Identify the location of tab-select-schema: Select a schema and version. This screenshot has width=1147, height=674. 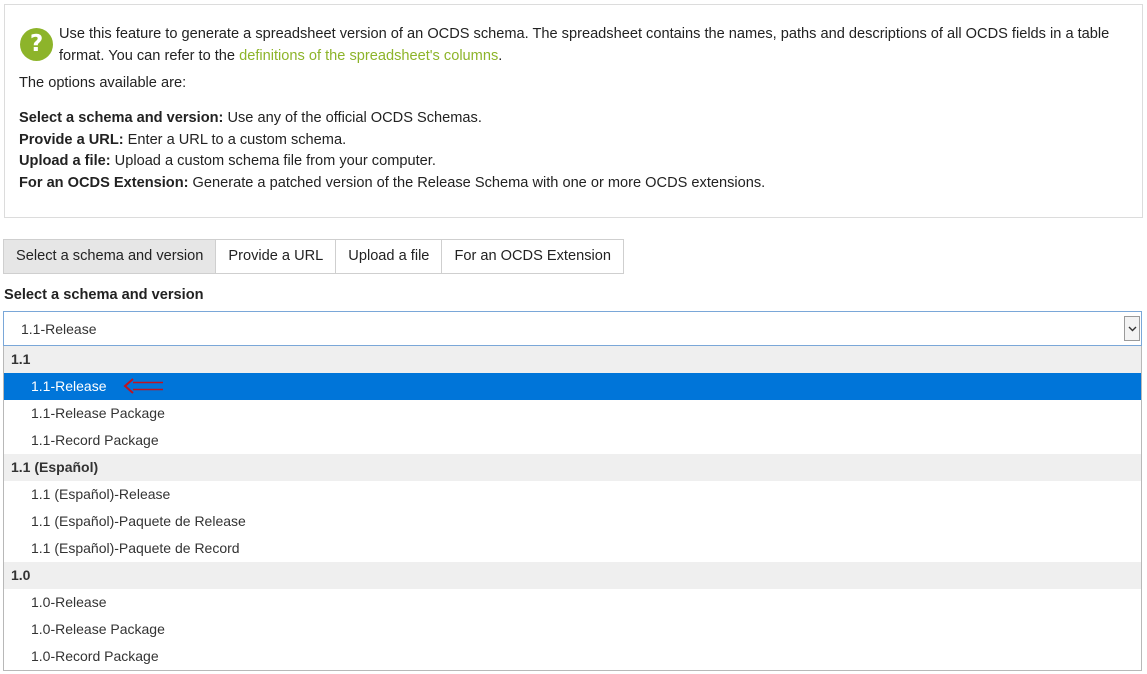
(110, 256).